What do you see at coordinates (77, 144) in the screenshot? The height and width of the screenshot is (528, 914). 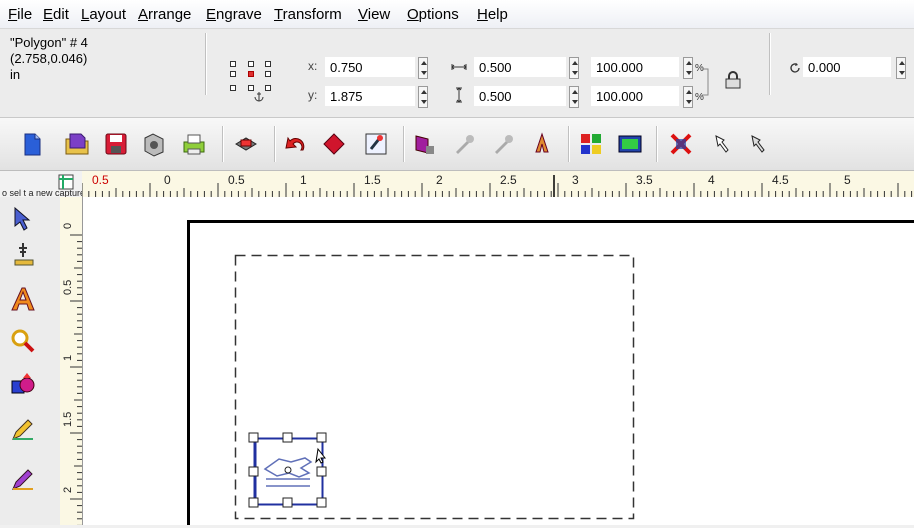 I see `open-icon` at bounding box center [77, 144].